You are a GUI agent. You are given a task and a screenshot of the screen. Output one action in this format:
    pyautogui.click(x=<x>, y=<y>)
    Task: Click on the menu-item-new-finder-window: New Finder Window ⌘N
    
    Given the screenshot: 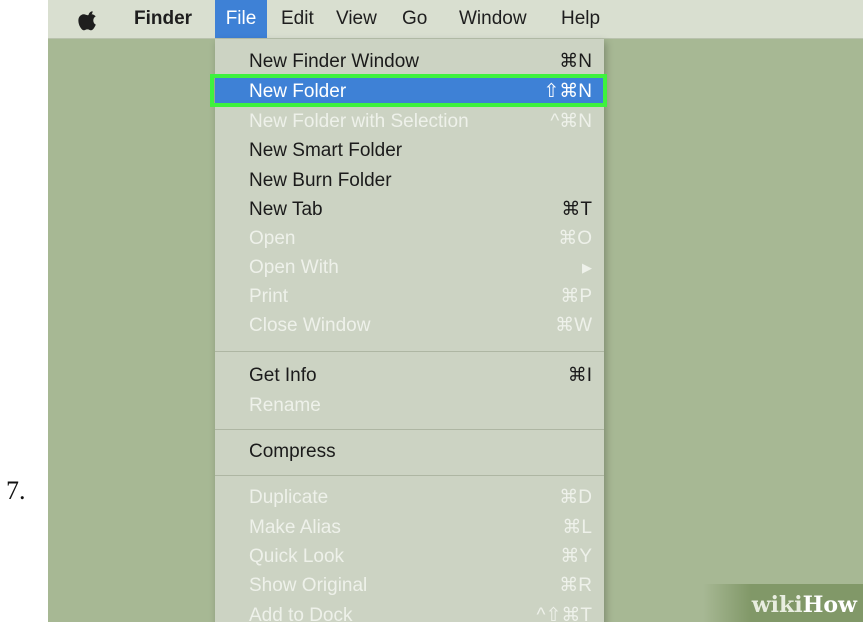 What is the action you would take?
    pyautogui.click(x=409, y=61)
    